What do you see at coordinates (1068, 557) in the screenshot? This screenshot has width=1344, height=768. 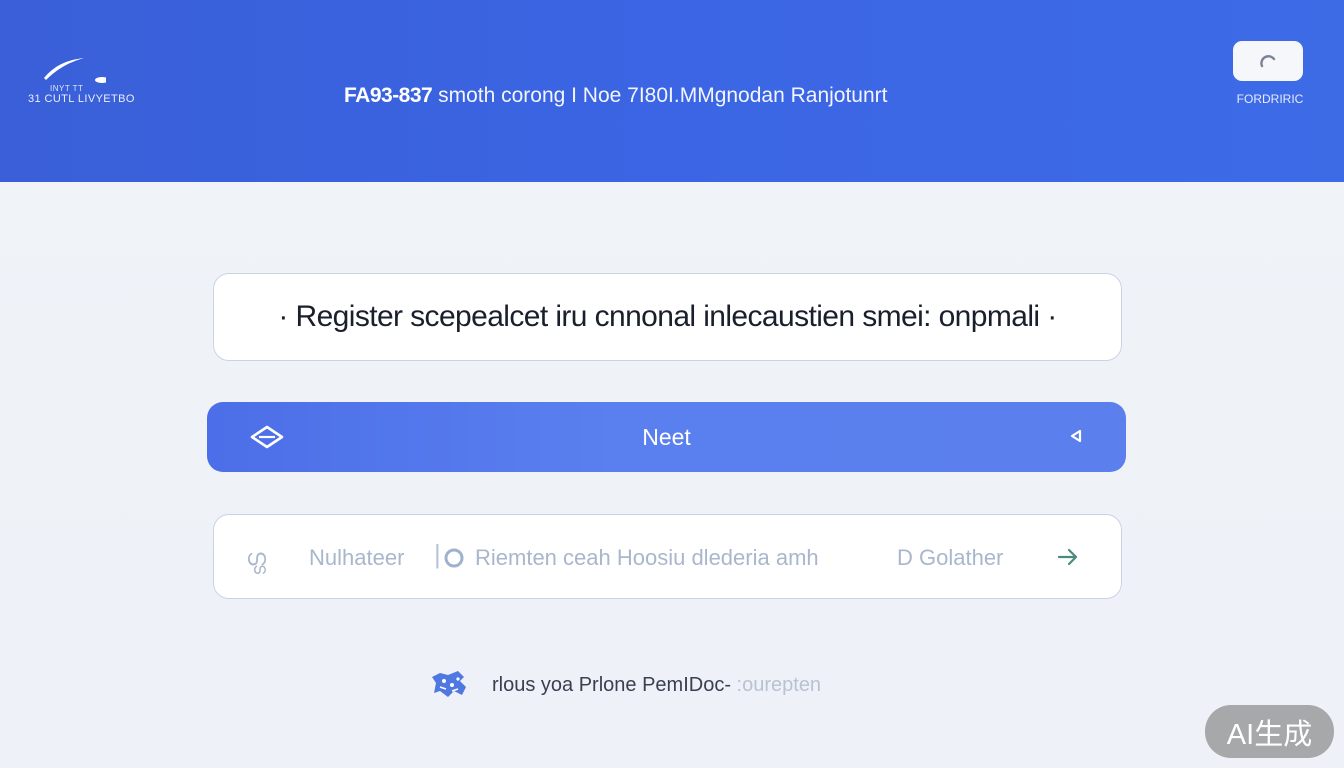 I see `arrow-right-icon` at bounding box center [1068, 557].